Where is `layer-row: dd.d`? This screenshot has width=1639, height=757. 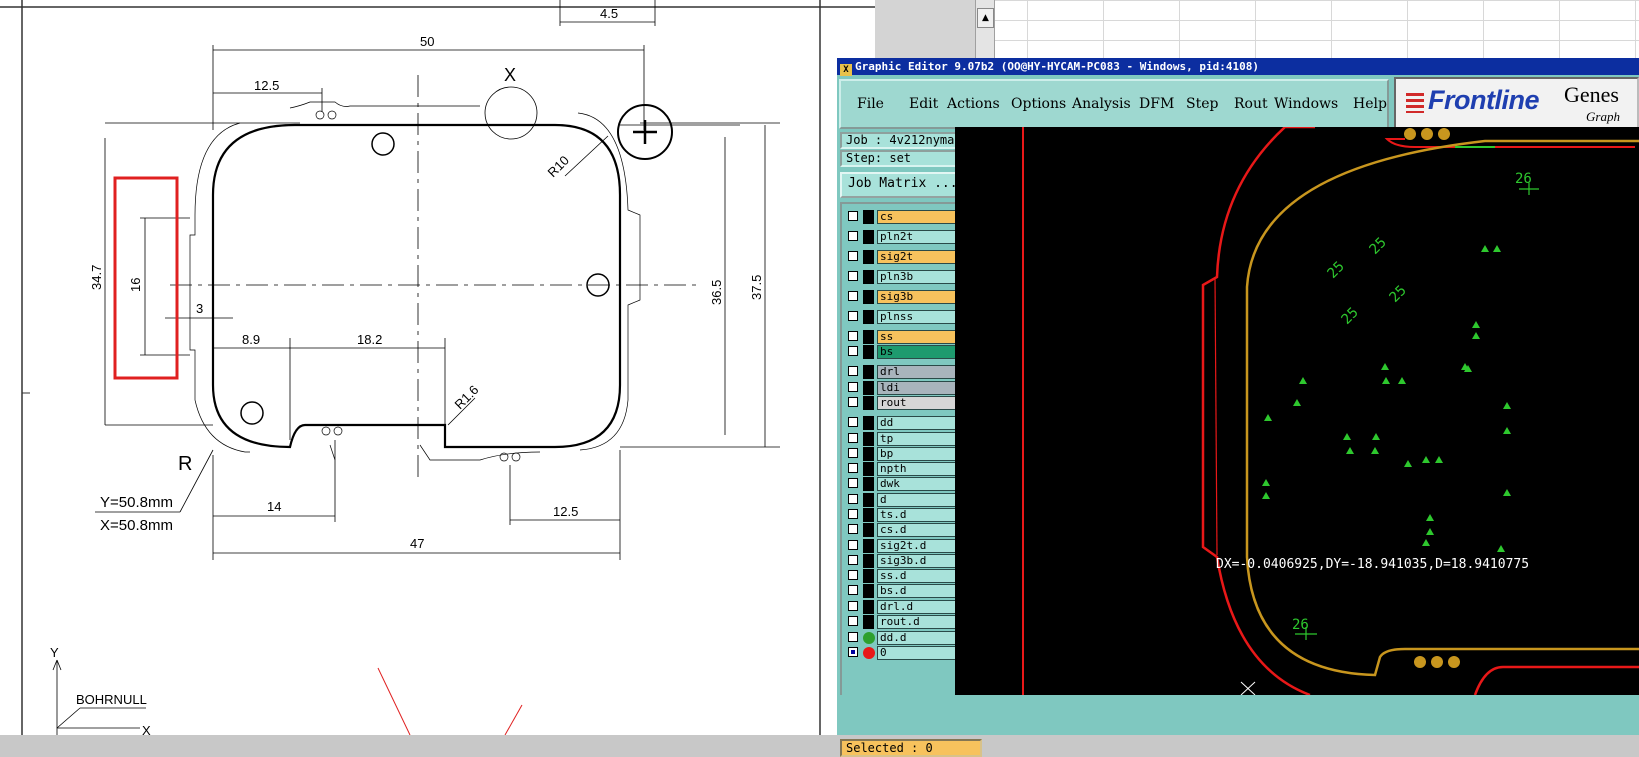 layer-row: dd.d is located at coordinates (906, 638).